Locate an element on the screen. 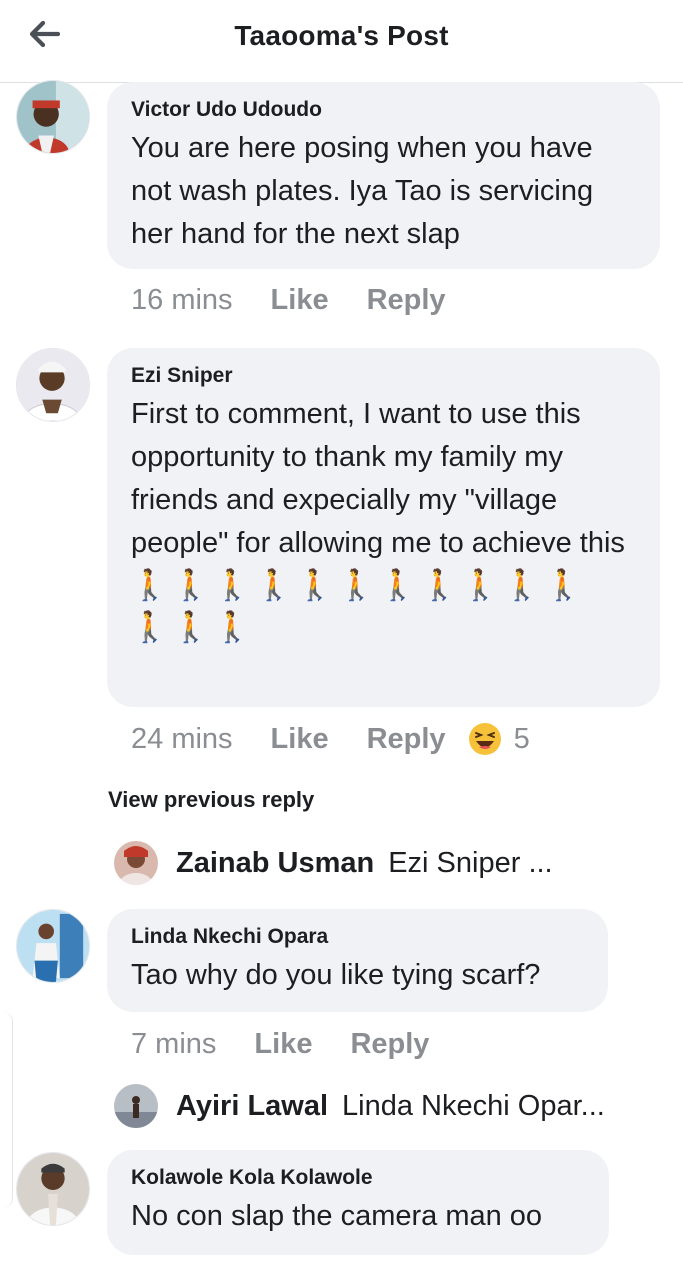  view-previous-reply-link: View previous reply is located at coordinates (211, 800).